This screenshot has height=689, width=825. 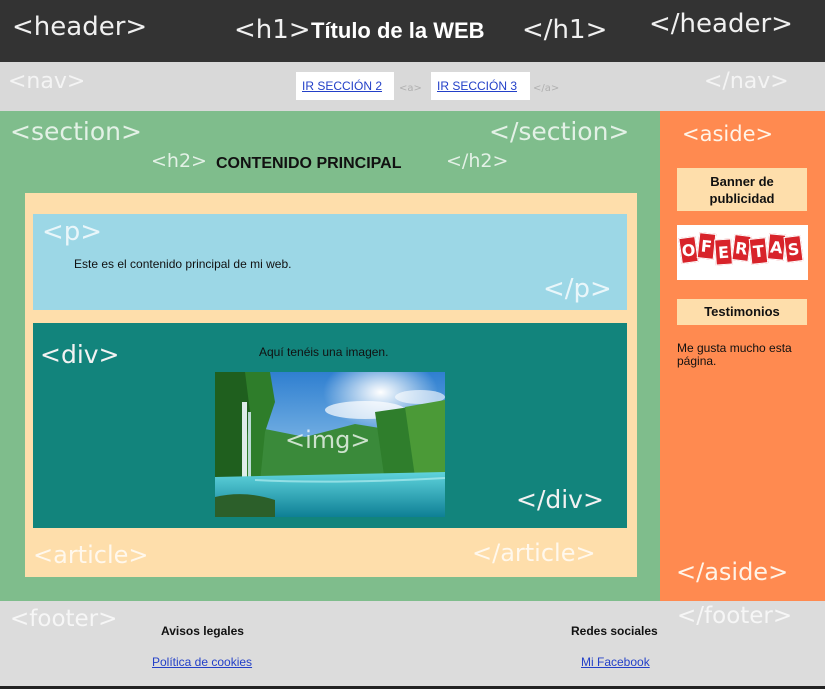 What do you see at coordinates (64, 619) in the screenshot?
I see `footer-open-tag: <footer>` at bounding box center [64, 619].